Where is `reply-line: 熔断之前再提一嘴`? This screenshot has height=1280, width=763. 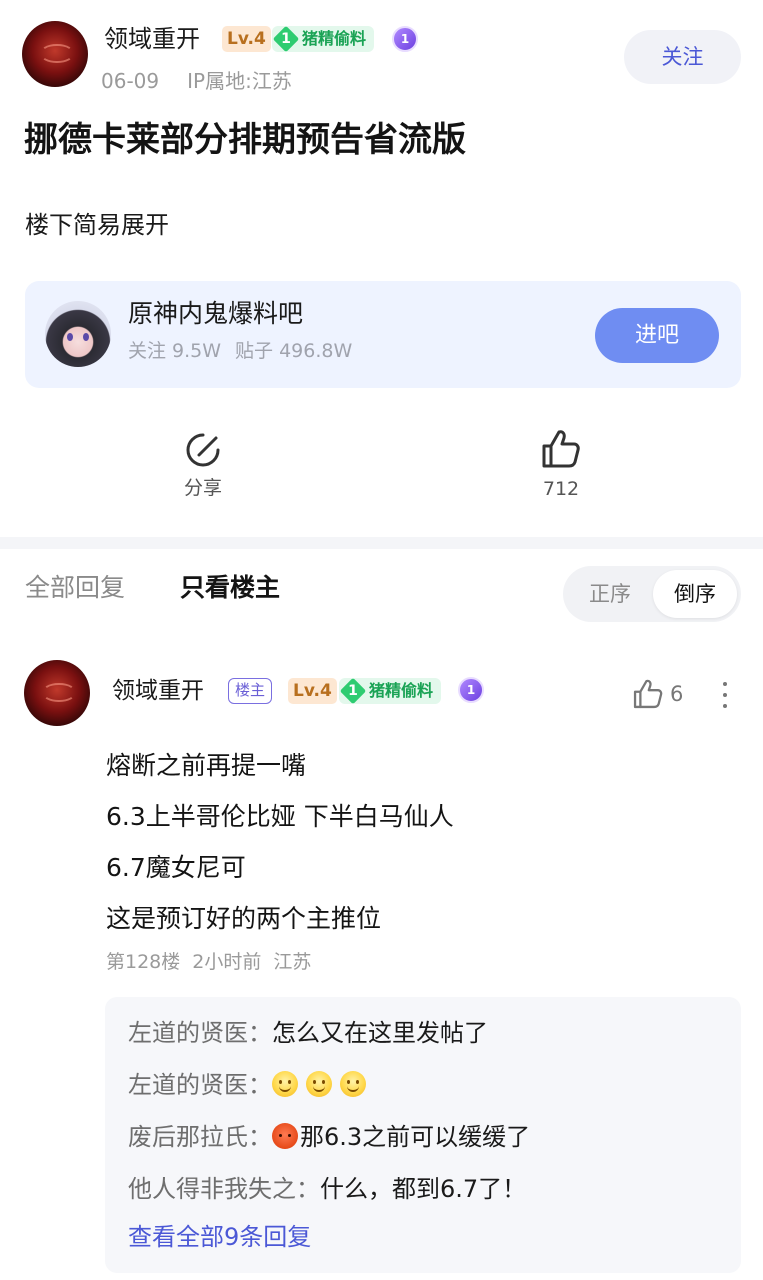
reply-line: 熔断之前再提一嘴 is located at coordinates (206, 765).